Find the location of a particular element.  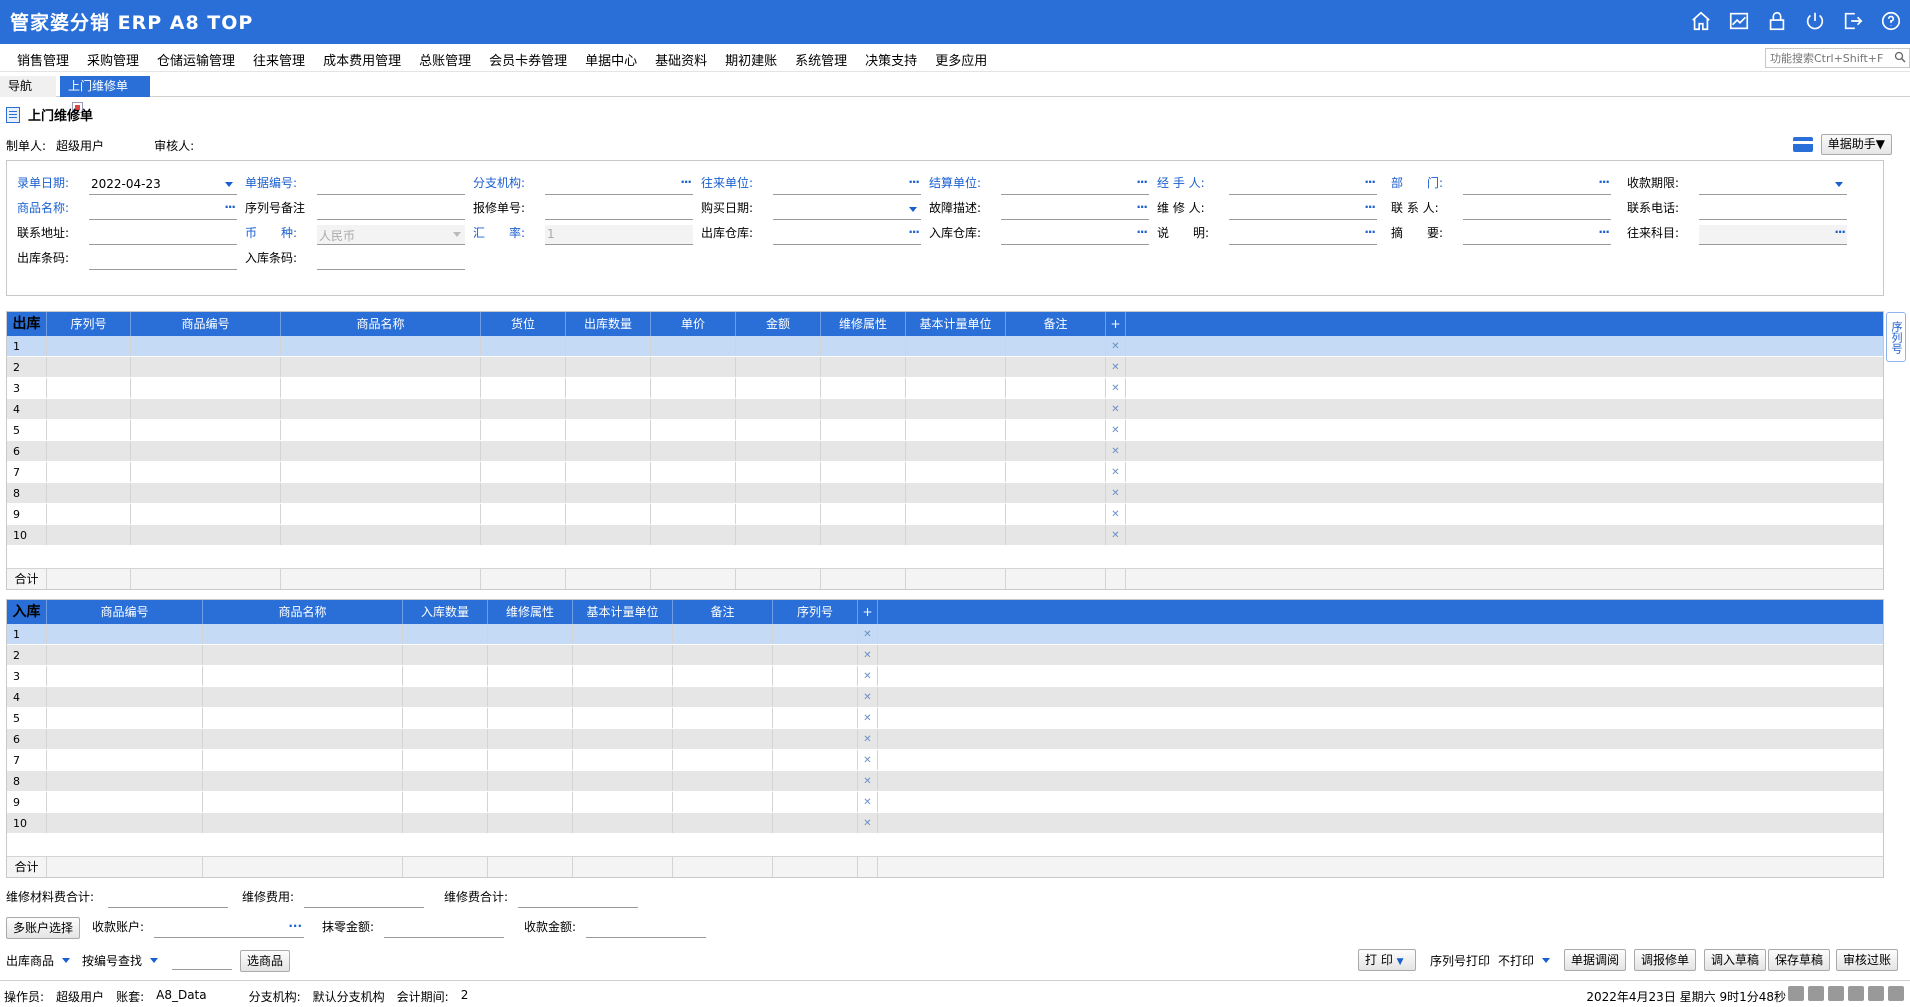

search-icon is located at coordinates (1900, 57).